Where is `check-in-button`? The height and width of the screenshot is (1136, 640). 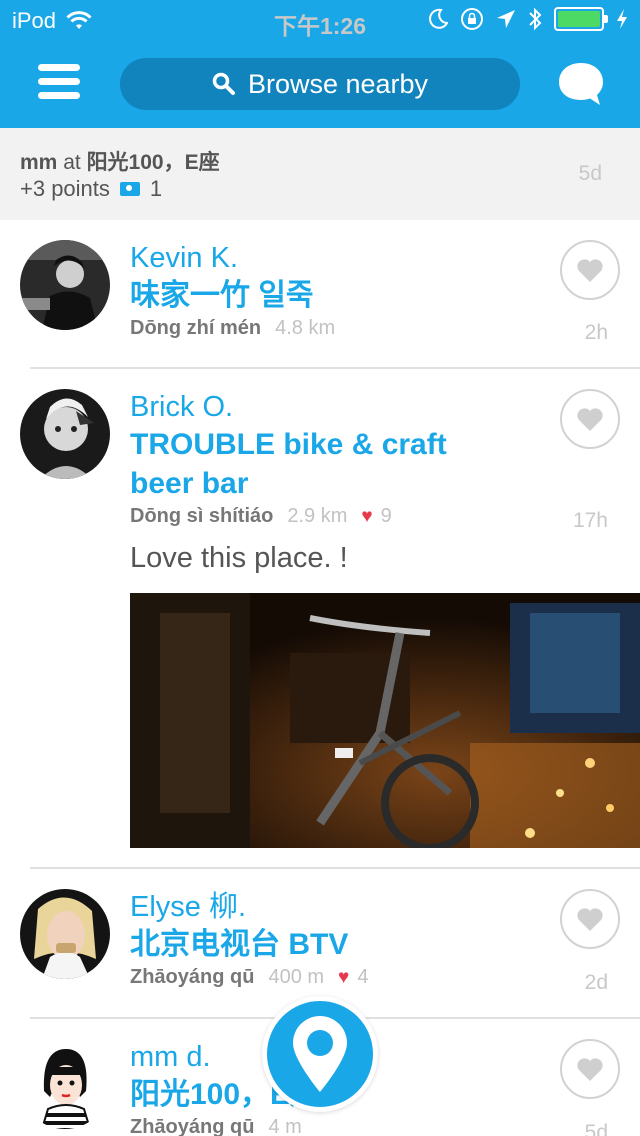
check-in-button is located at coordinates (320, 1054).